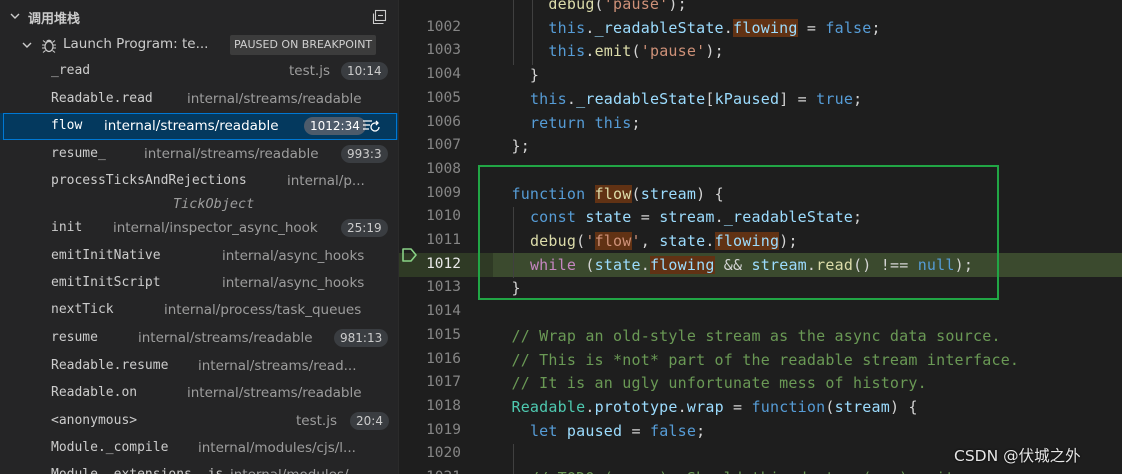 This screenshot has width=1122, height=474. What do you see at coordinates (760, 8) in the screenshot?
I see `code-line: debug('pause');` at bounding box center [760, 8].